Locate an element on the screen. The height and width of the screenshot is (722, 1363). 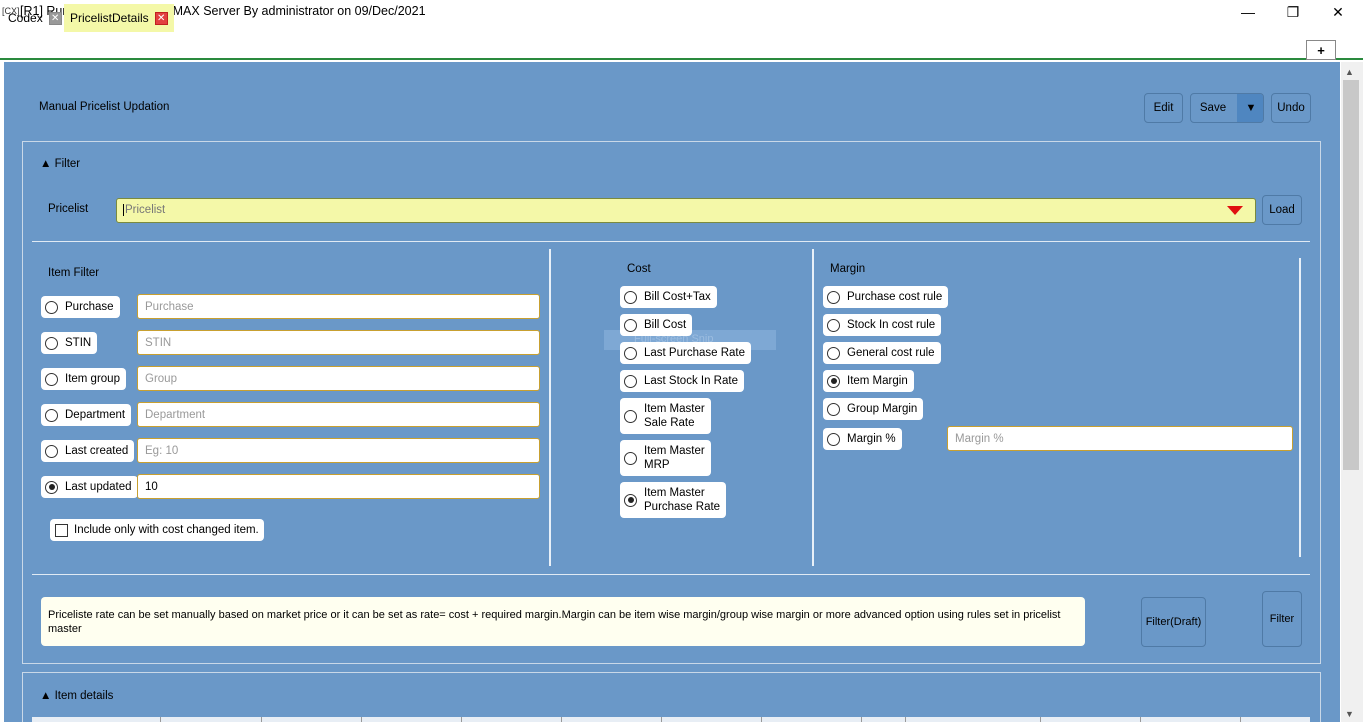
last-created-radio: Last created is located at coordinates (88, 451).